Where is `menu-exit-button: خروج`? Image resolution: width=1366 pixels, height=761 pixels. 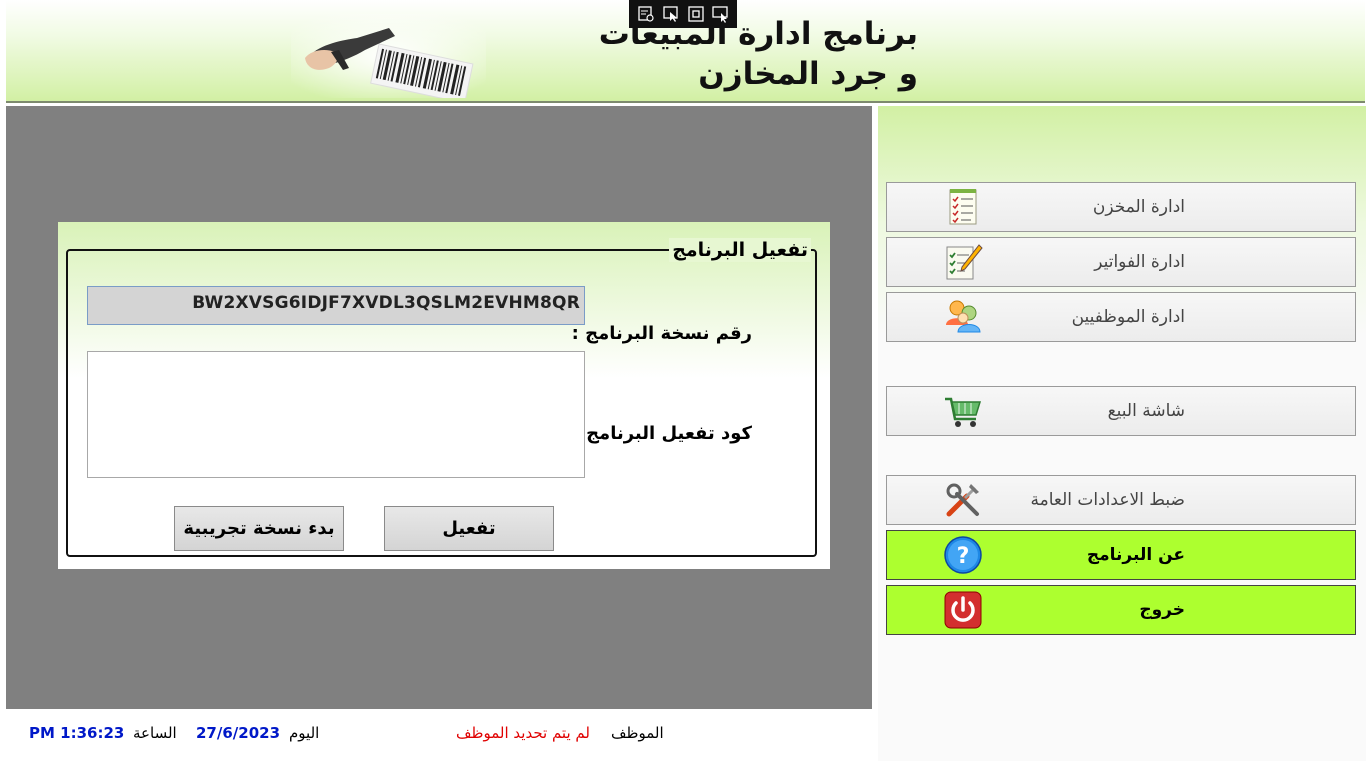
menu-exit-button: خروج is located at coordinates (1121, 610).